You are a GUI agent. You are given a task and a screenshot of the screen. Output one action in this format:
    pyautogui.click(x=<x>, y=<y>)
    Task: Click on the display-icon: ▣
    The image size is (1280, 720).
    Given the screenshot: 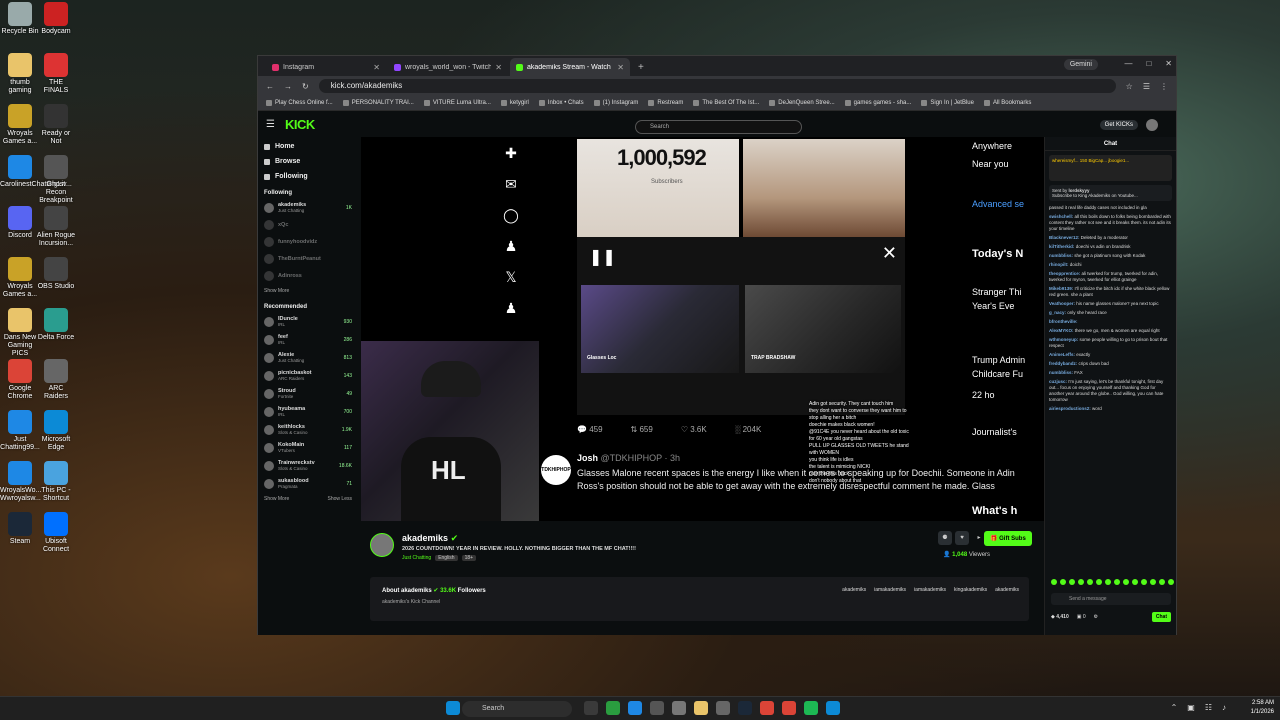 What is the action you would take?
    pyautogui.click(x=1191, y=707)
    